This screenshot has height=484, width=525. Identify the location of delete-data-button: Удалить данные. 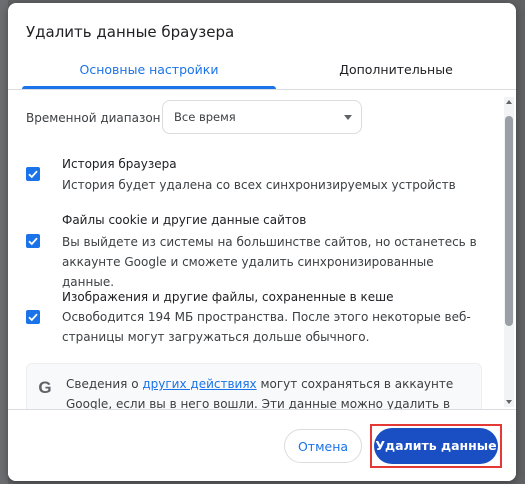
(436, 446).